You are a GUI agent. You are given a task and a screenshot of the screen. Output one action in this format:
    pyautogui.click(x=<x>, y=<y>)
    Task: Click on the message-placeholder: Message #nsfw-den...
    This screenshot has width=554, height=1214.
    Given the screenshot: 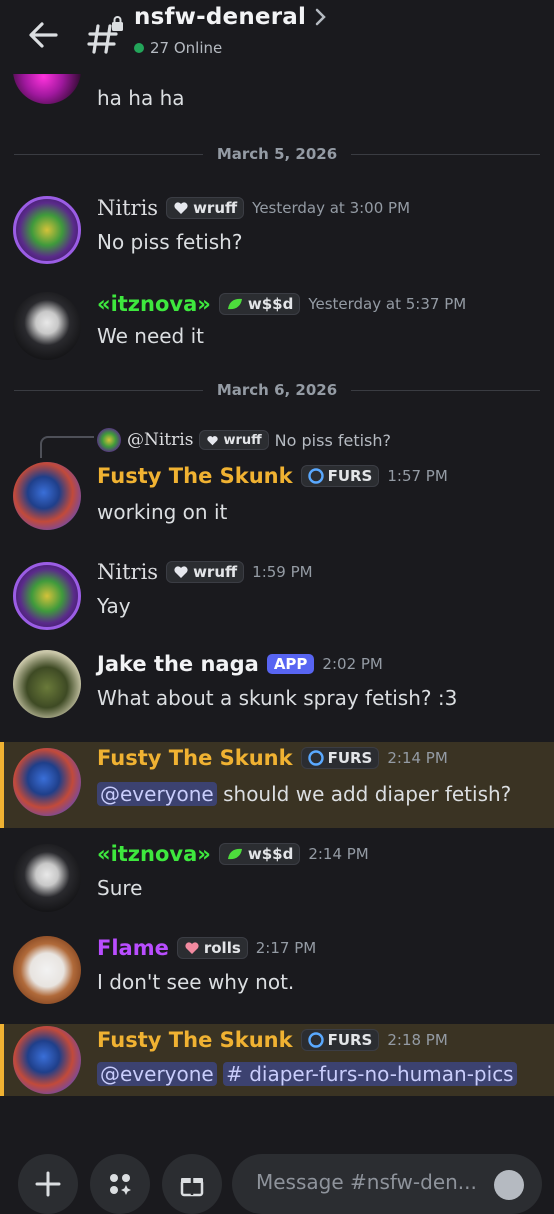 What is the action you would take?
    pyautogui.click(x=366, y=1182)
    